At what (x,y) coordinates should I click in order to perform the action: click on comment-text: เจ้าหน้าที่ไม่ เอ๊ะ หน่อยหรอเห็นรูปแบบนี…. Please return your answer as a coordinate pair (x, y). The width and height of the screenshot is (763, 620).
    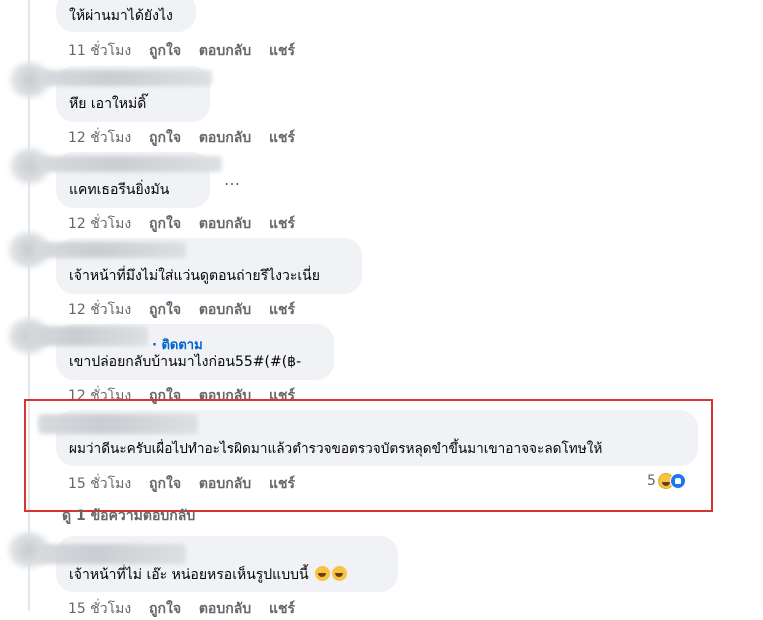
    Looking at the image, I should click on (208, 575).